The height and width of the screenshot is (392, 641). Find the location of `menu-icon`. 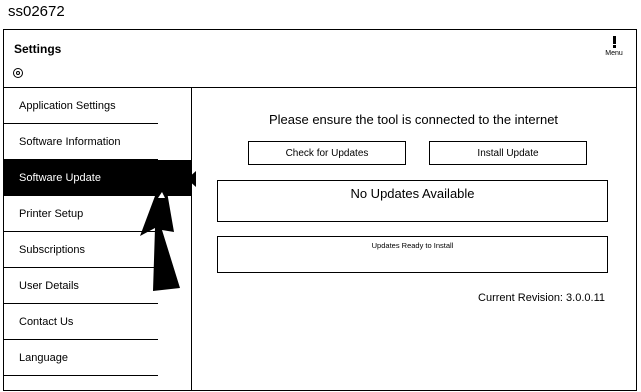

menu-icon is located at coordinates (614, 42).